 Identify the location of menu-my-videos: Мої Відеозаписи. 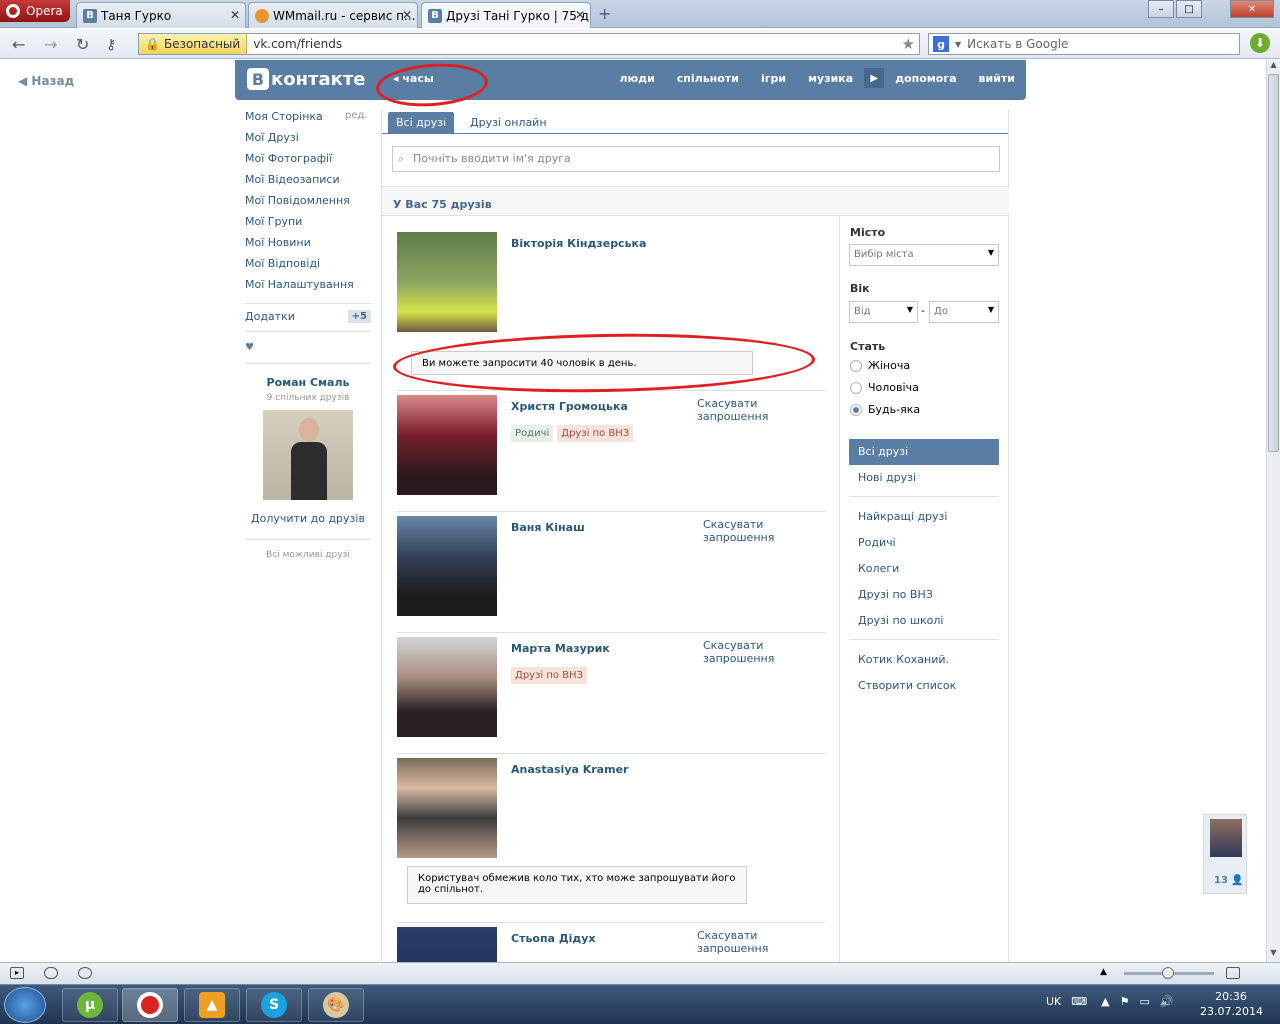
(308, 183).